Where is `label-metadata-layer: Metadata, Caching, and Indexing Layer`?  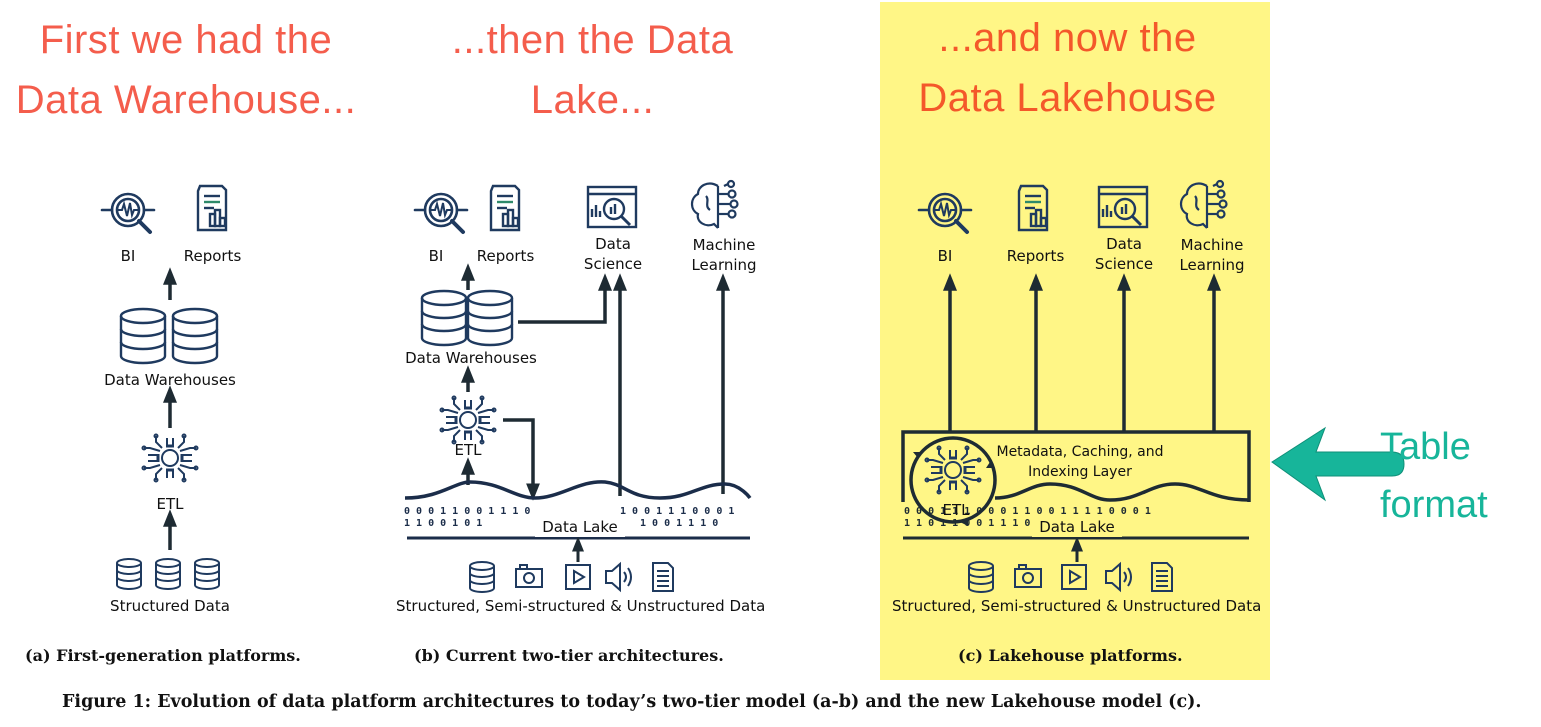 label-metadata-layer: Metadata, Caching, and Indexing Layer is located at coordinates (1080, 462).